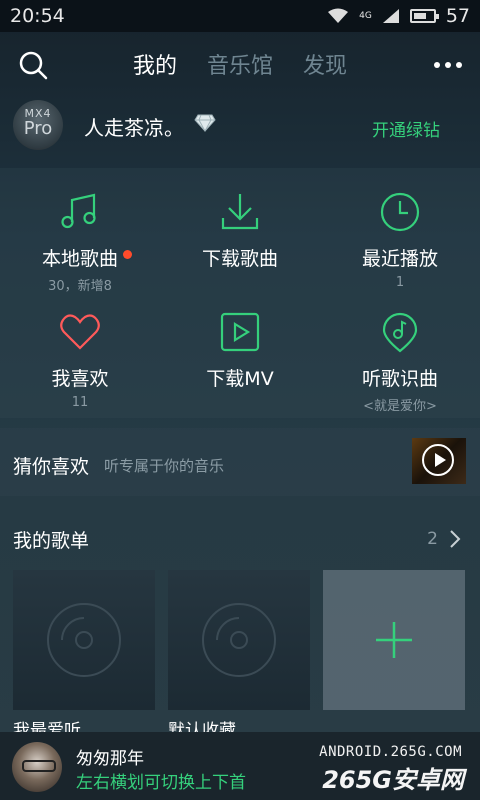  I want to click on guess-thumbnail, so click(439, 461).